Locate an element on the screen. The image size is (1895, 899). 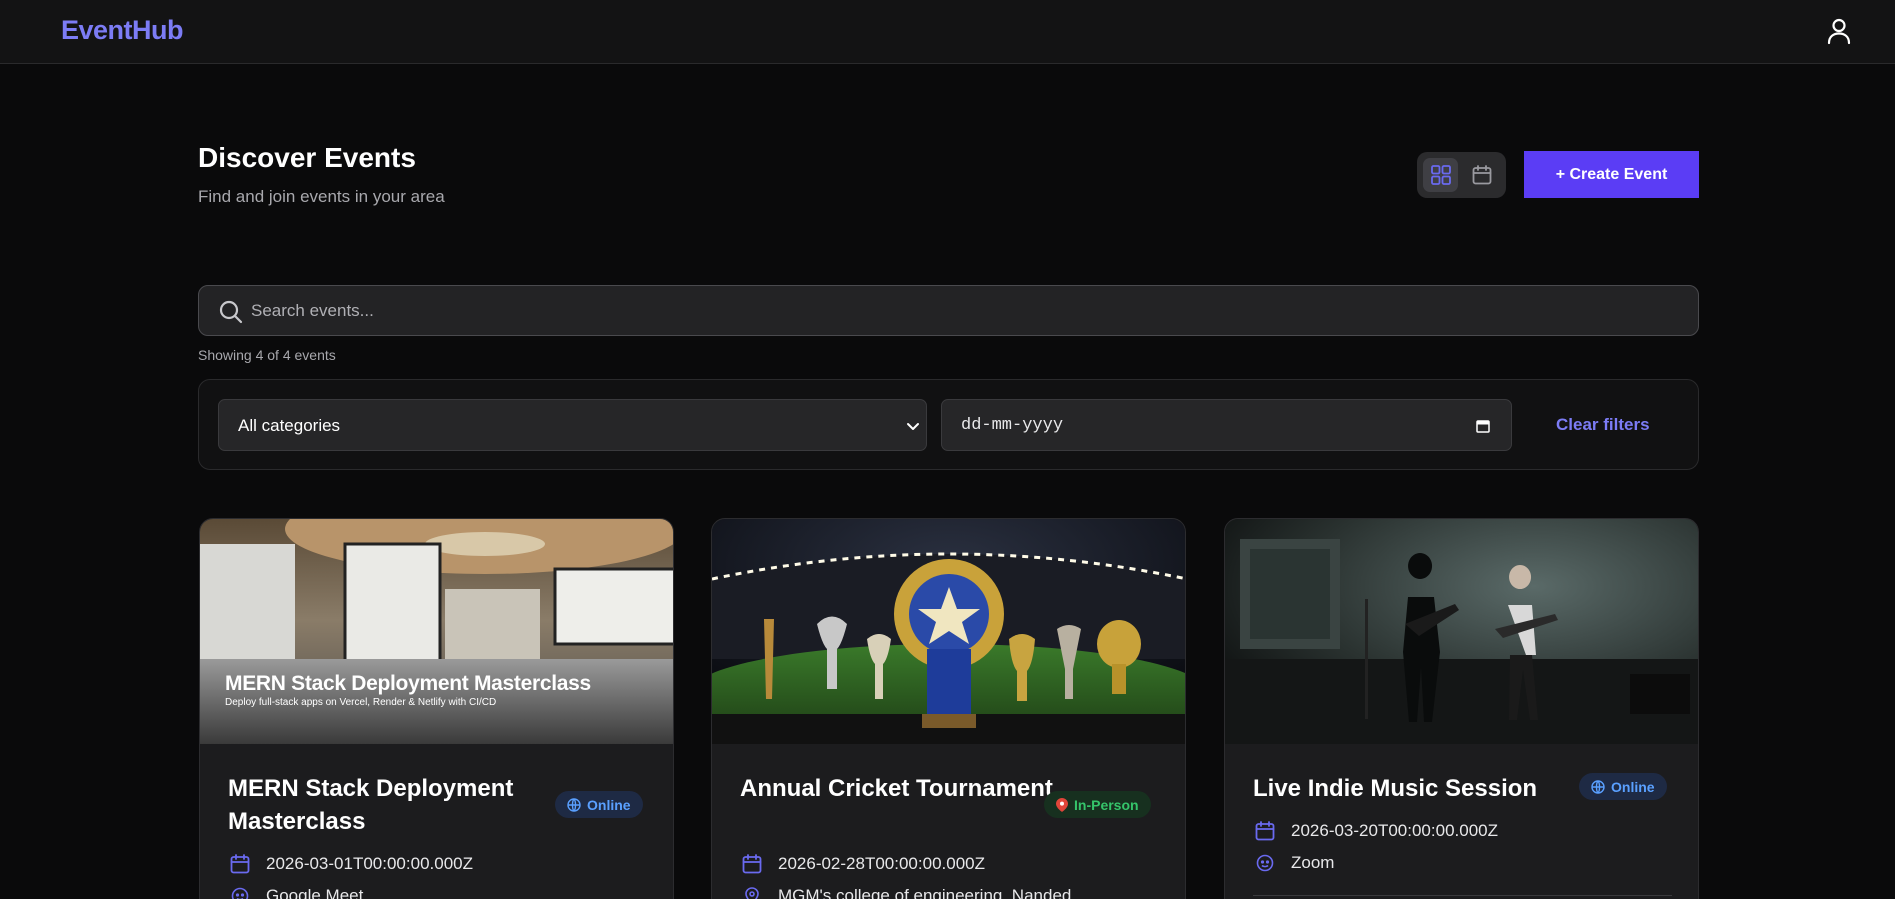
event-title: Live Indie Music Session is located at coordinates (1395, 788).